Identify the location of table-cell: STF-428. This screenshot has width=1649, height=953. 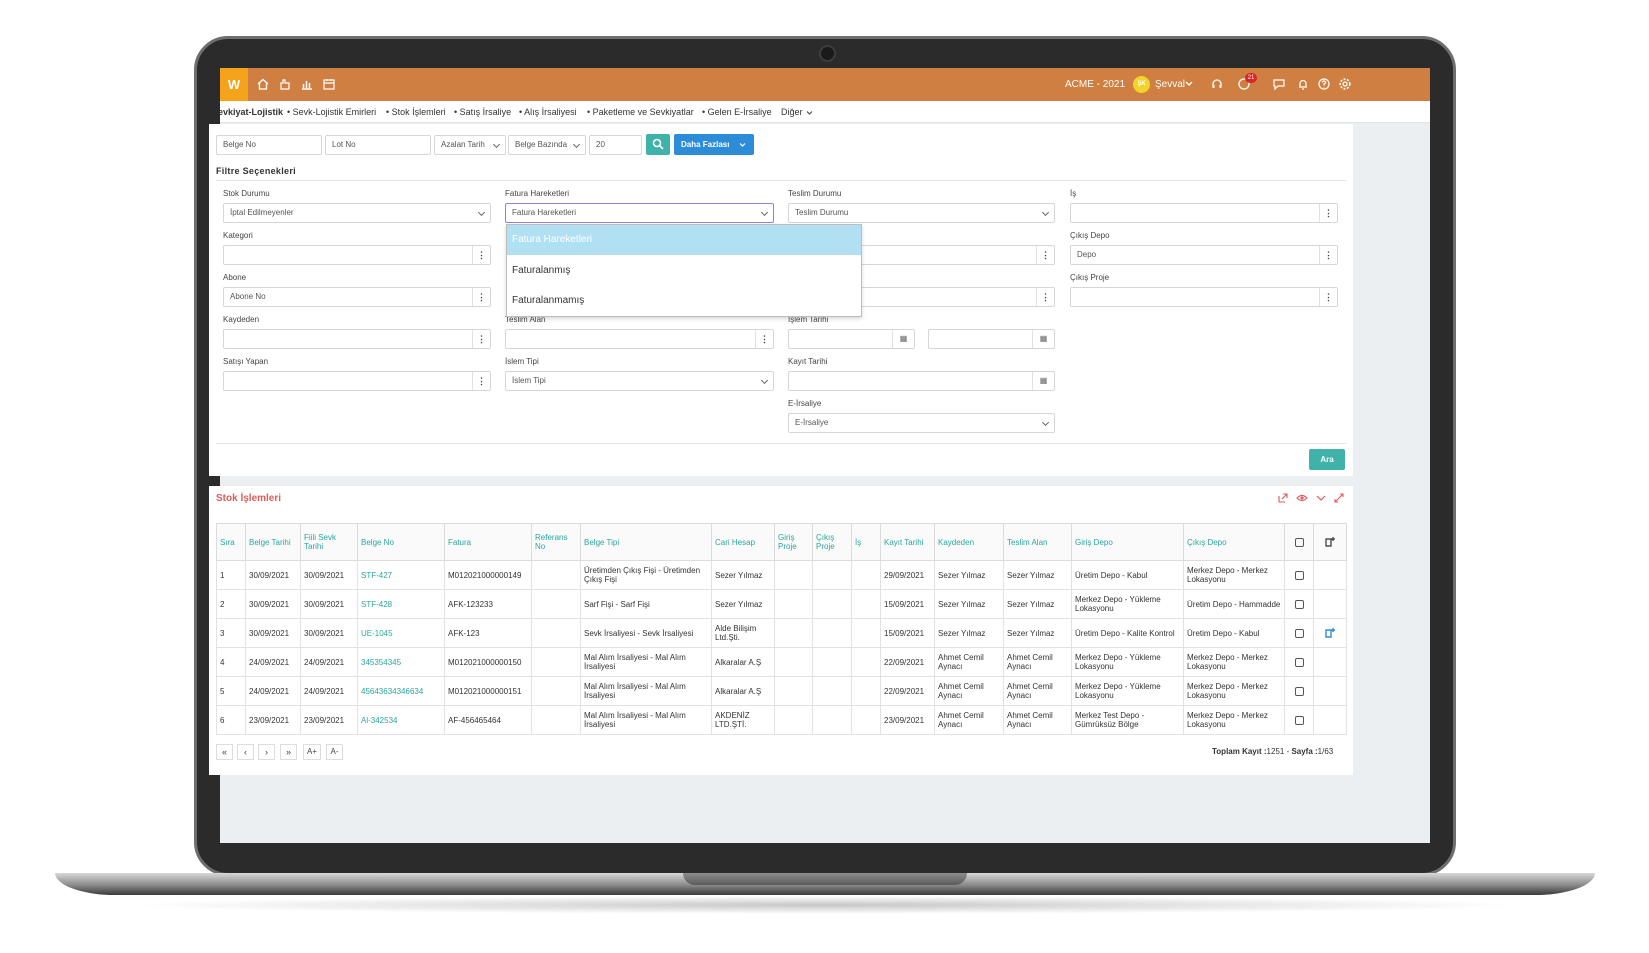
(401, 604).